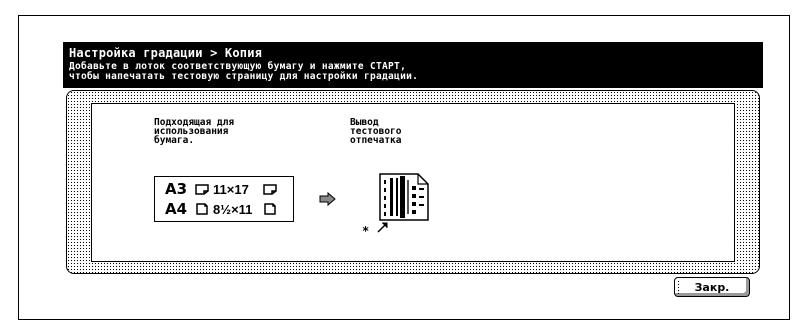 The width and height of the screenshot is (809, 334). Describe the element at coordinates (233, 209) in the screenshot. I see `paper-size-8-5x11: 8½×11` at that location.